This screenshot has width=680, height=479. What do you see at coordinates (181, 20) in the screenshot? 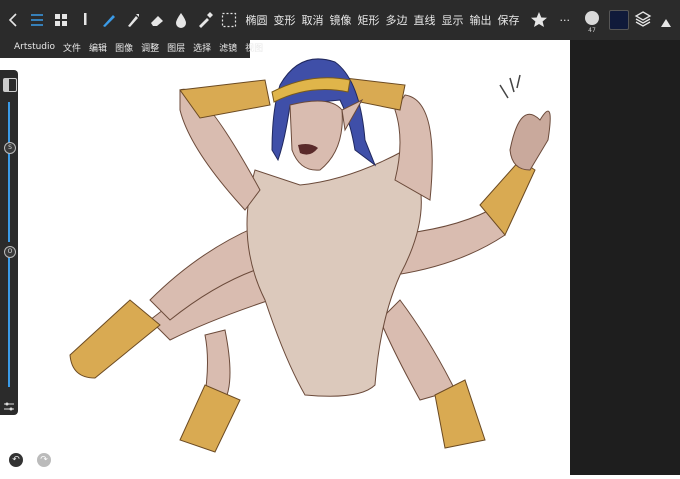
I see `fill-tool-icon` at bounding box center [181, 20].